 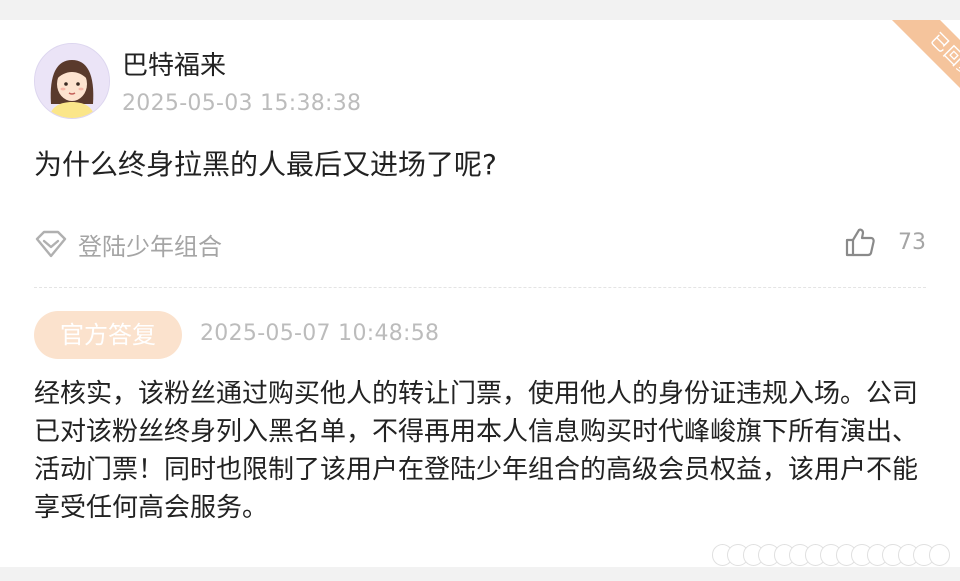 I want to click on thumbs-up-icon, so click(x=860, y=242).